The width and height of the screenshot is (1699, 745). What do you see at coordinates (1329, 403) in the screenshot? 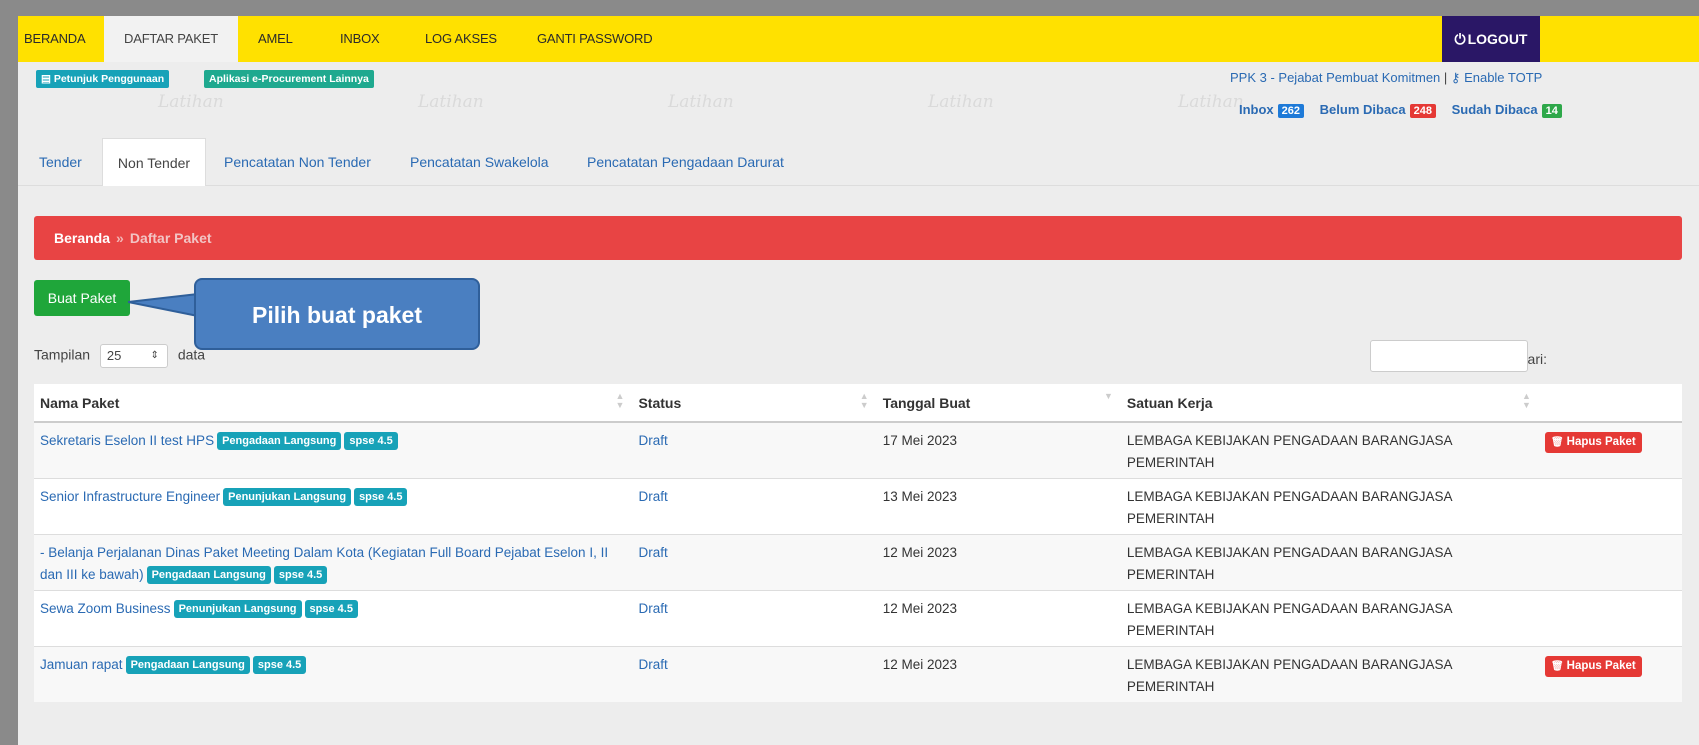
I see `col-satuan-kerja: Satuan Kerja ▲ ▼` at bounding box center [1329, 403].